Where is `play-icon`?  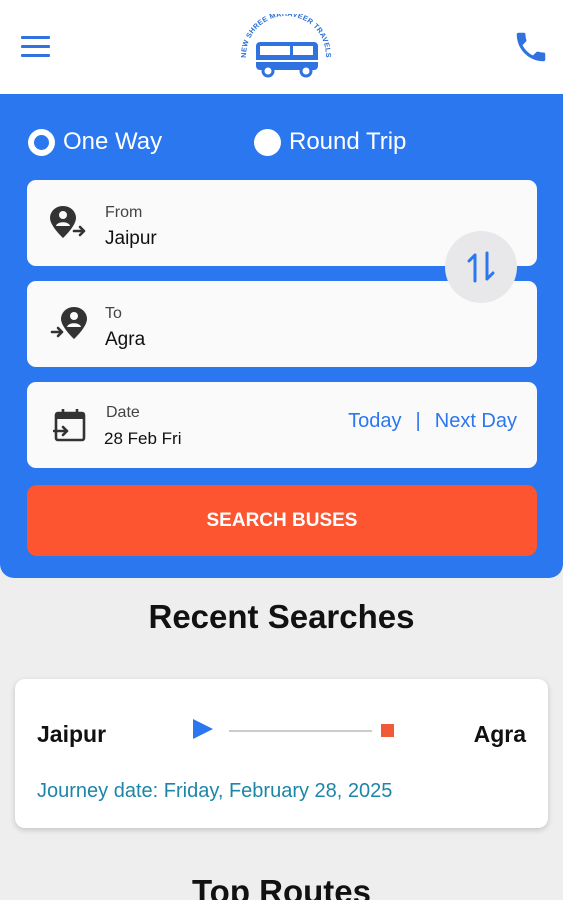
play-icon is located at coordinates (203, 729).